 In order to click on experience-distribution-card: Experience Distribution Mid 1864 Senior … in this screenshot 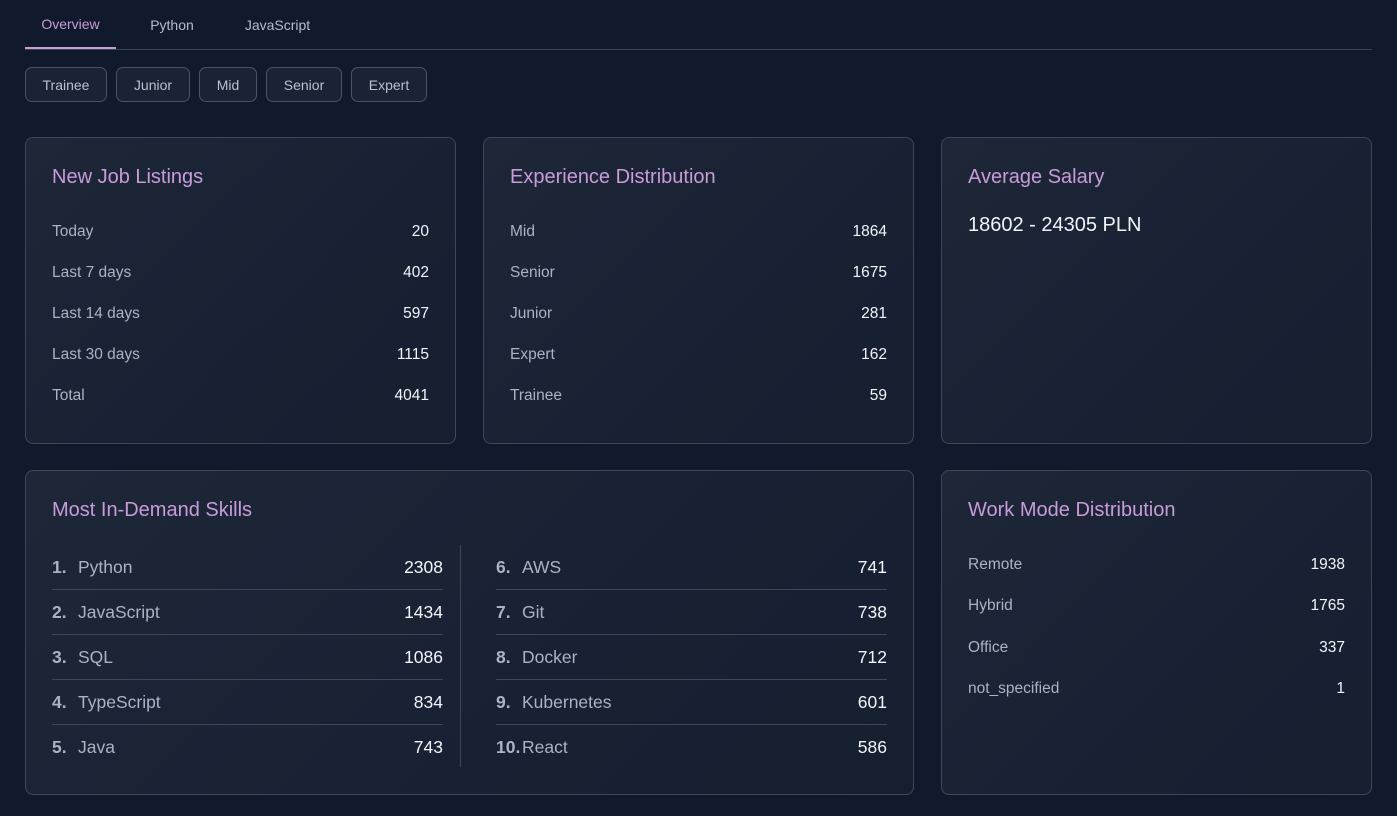, I will do `click(698, 290)`.